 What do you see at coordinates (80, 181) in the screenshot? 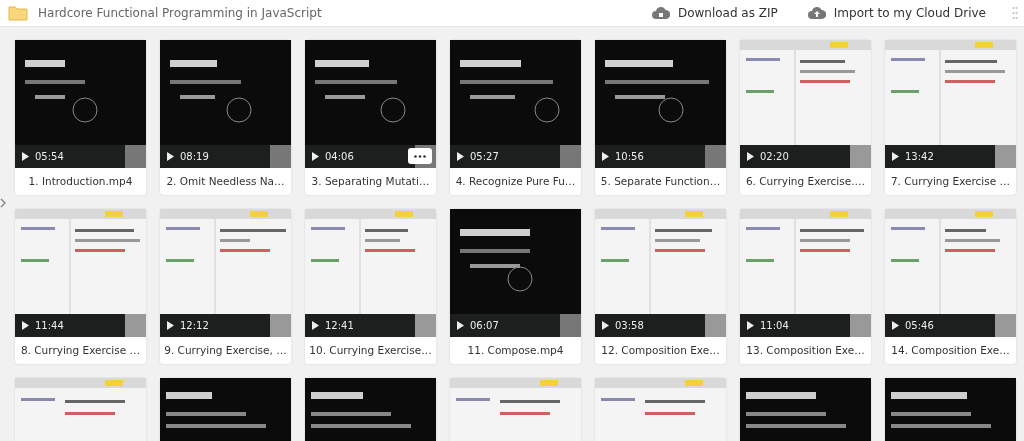
I see `video-filename: 1. Introduction.mp4` at bounding box center [80, 181].